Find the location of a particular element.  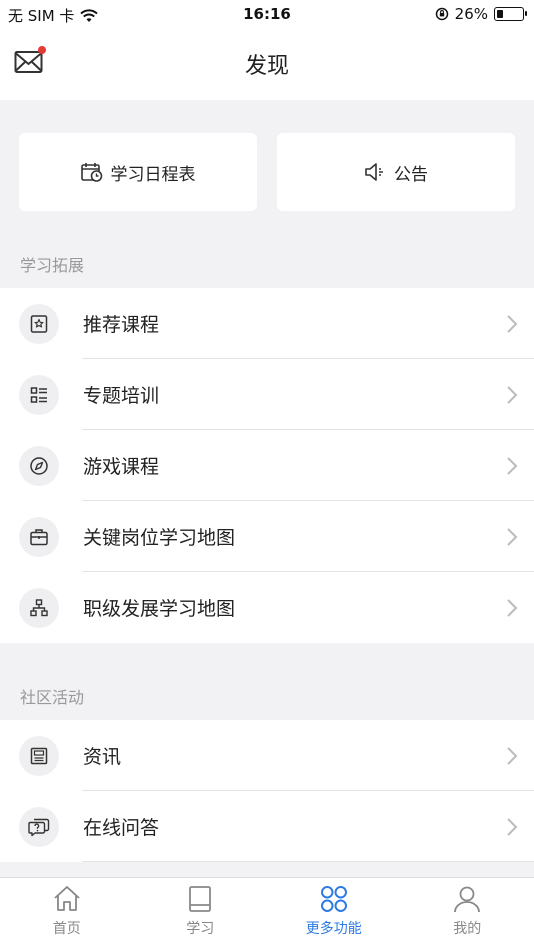

item-label: 职级发展学习地图 is located at coordinates (159, 609).